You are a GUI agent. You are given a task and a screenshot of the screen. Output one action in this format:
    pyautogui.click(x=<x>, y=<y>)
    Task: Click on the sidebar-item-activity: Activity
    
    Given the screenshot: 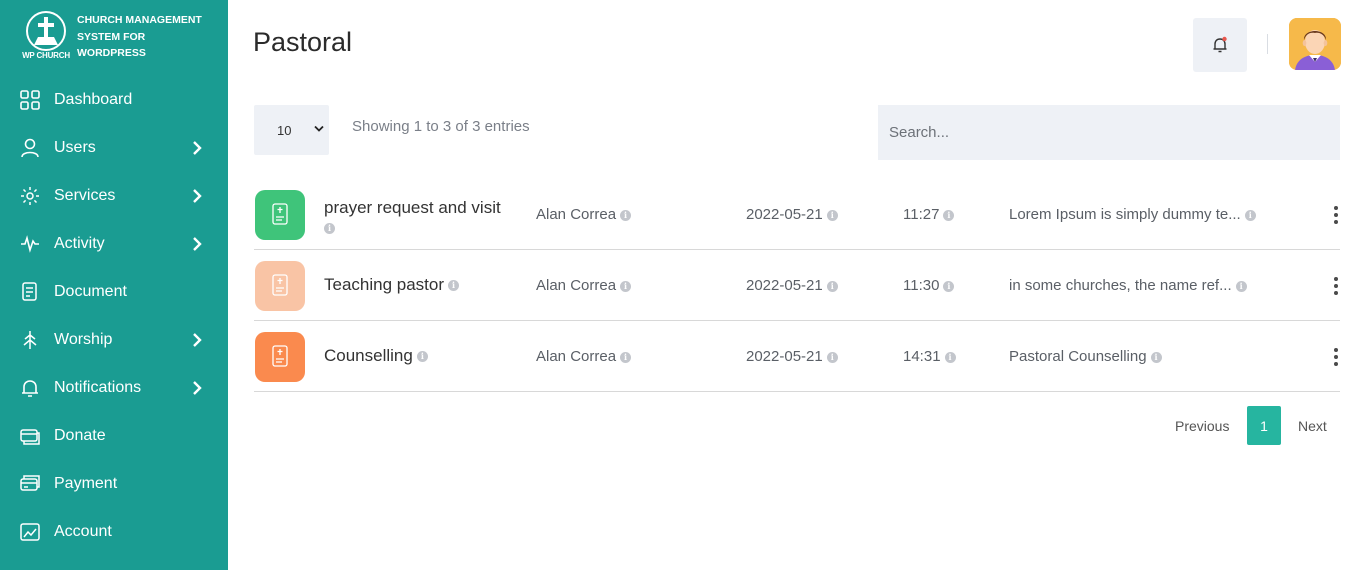 What is the action you would take?
    pyautogui.click(x=114, y=244)
    